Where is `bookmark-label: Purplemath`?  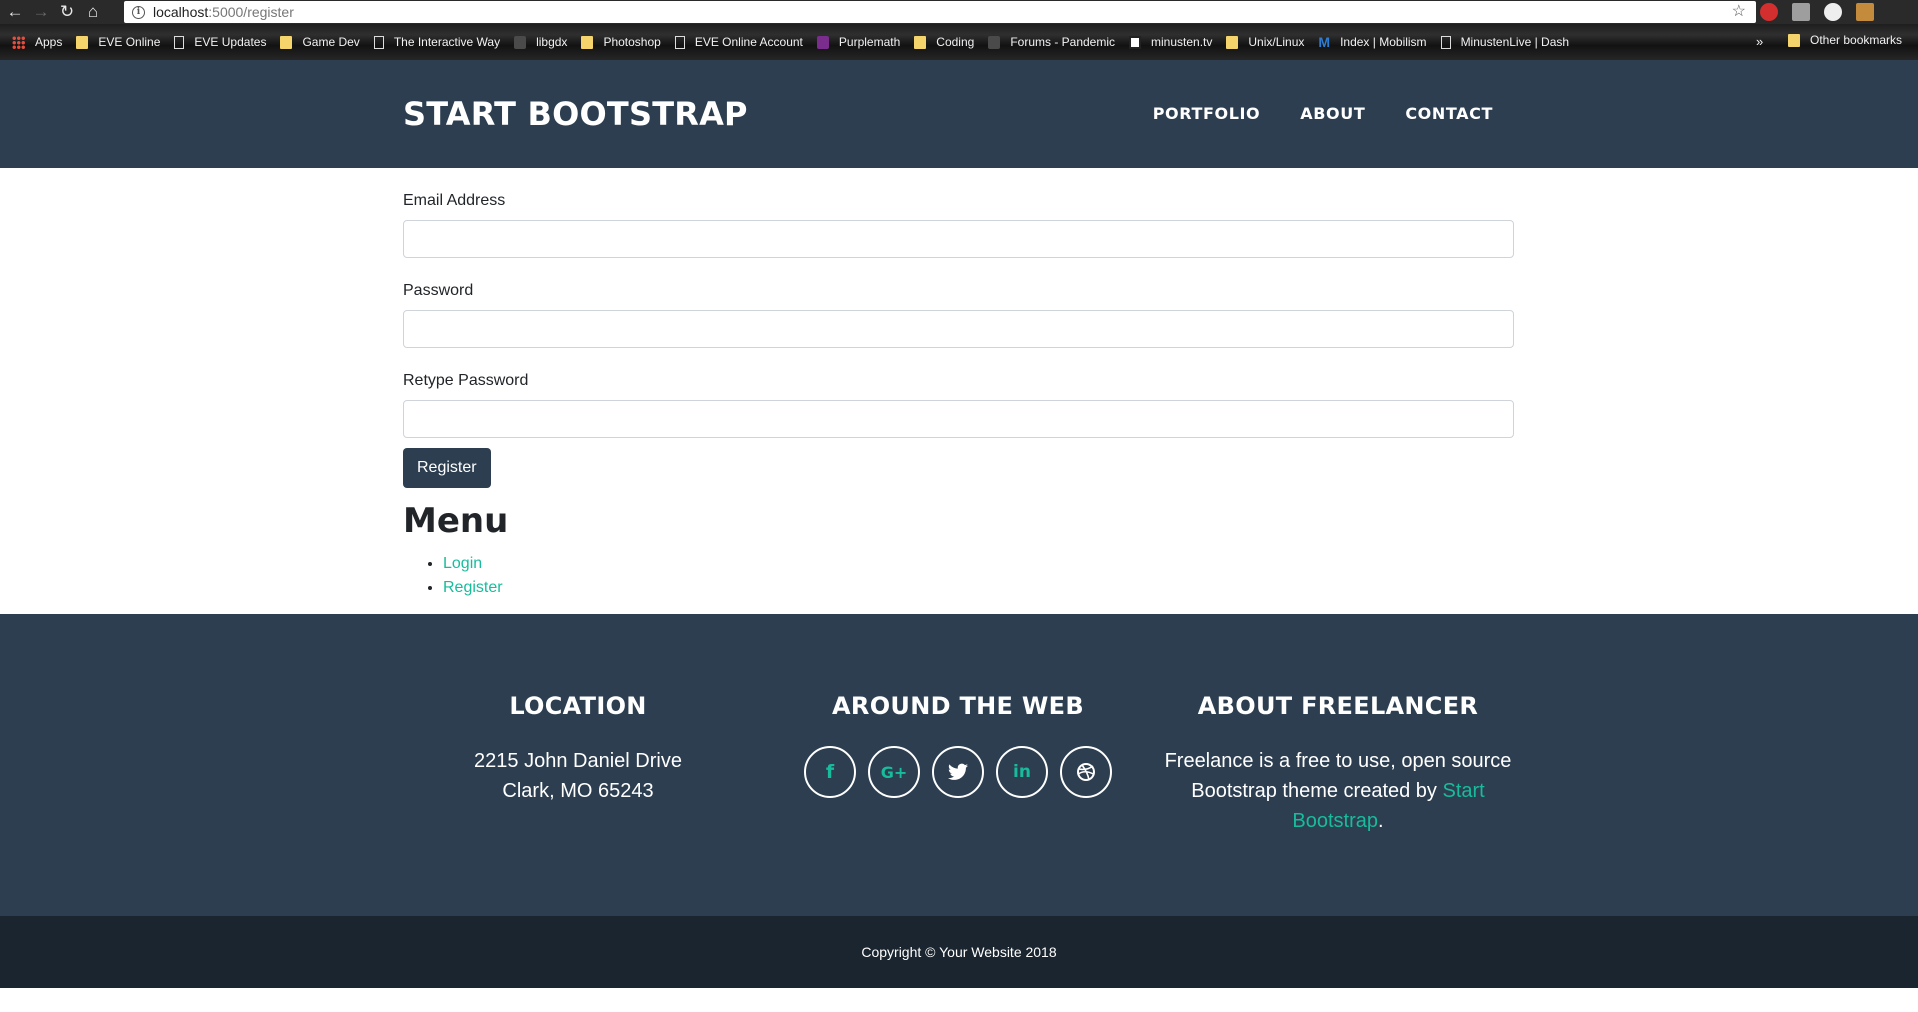
bookmark-label: Purplemath is located at coordinates (869, 42).